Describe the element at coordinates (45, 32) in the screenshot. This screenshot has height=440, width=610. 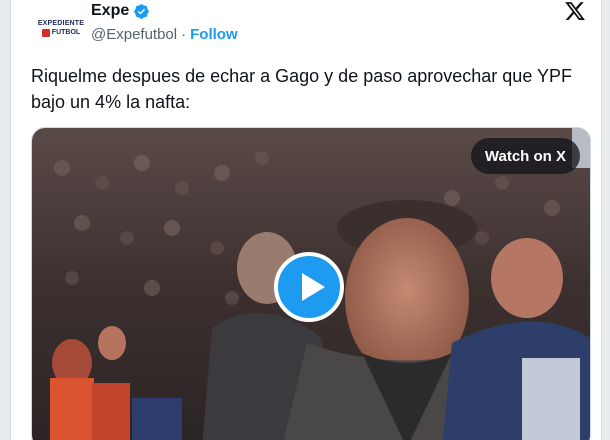
I see `avatar-flag-icon` at that location.